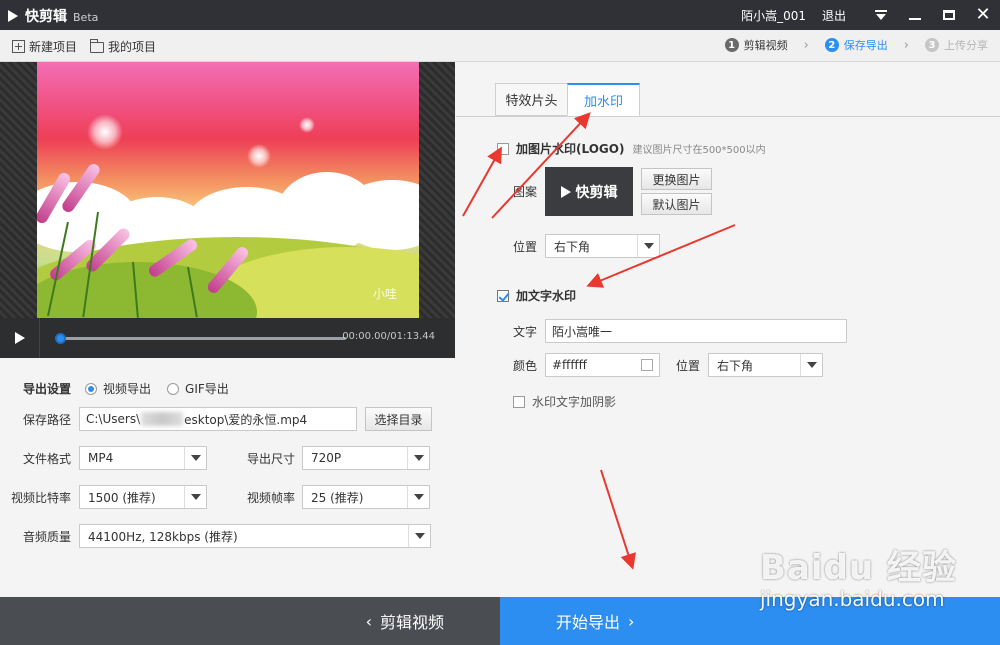 Image resolution: width=1000 pixels, height=645 pixels. What do you see at coordinates (676, 204) in the screenshot?
I see `default-image-button: 默认图片` at bounding box center [676, 204].